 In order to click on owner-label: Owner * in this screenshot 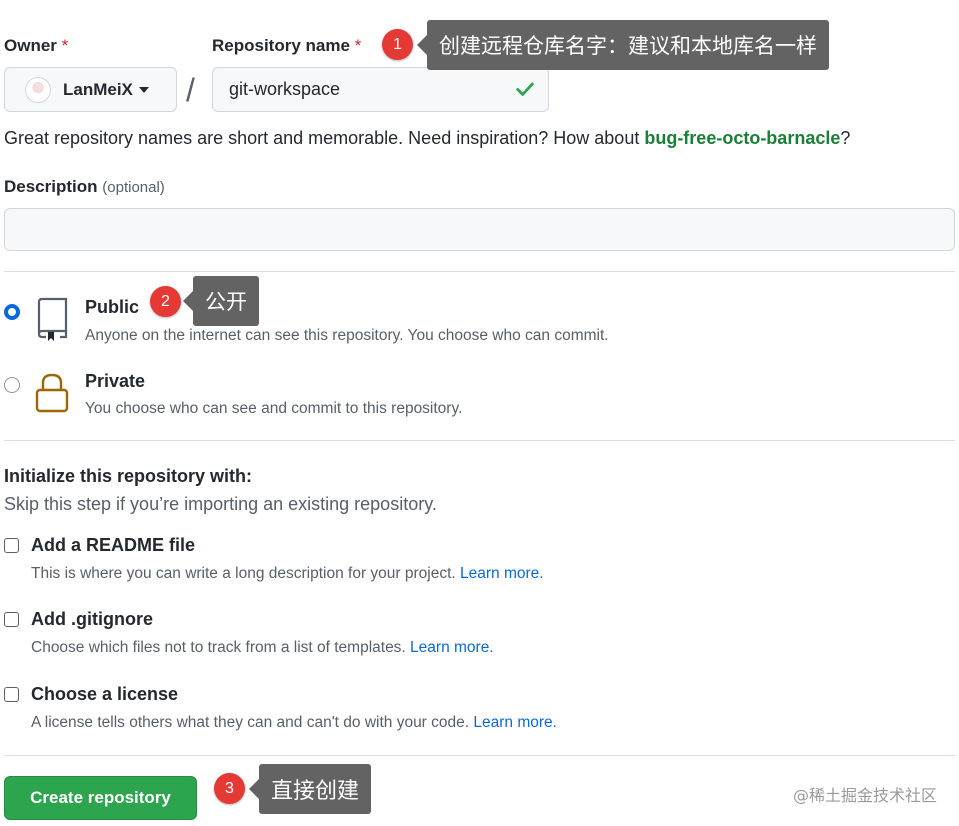, I will do `click(36, 46)`.